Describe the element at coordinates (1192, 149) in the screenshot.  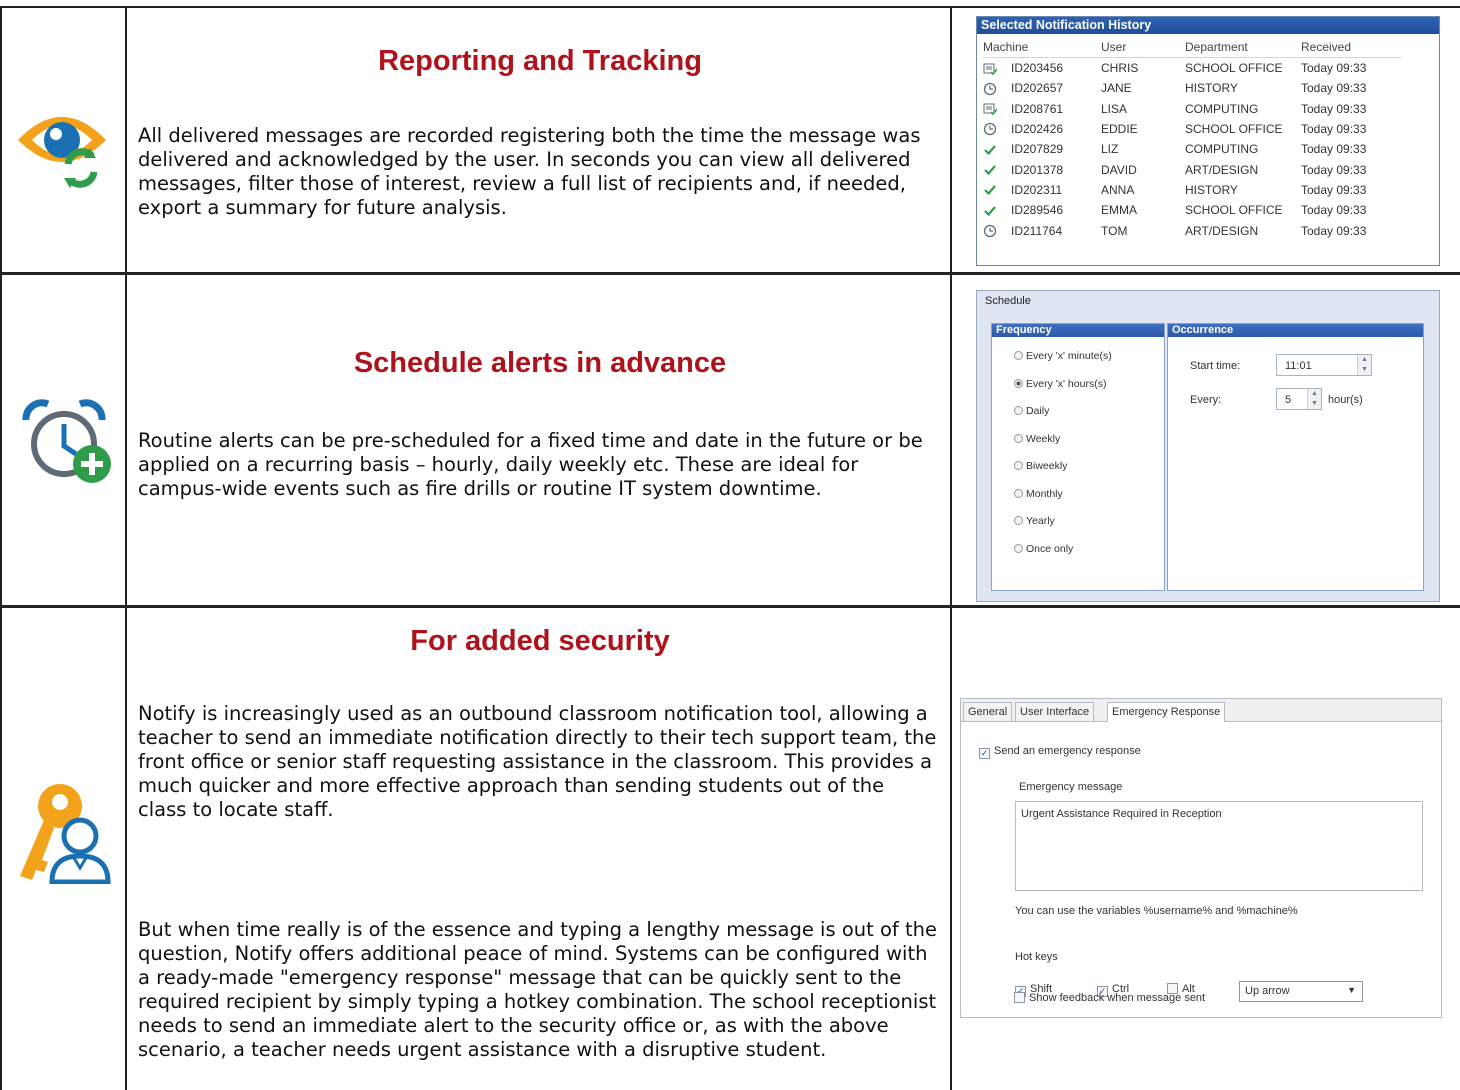
I see `table-row: ID207829 LIZ COMPUTING Today 09:33` at that location.